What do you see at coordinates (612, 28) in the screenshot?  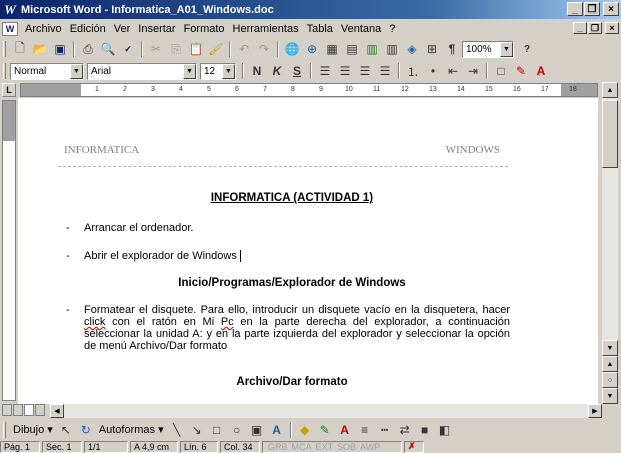 I see `doc-close-button: ×` at bounding box center [612, 28].